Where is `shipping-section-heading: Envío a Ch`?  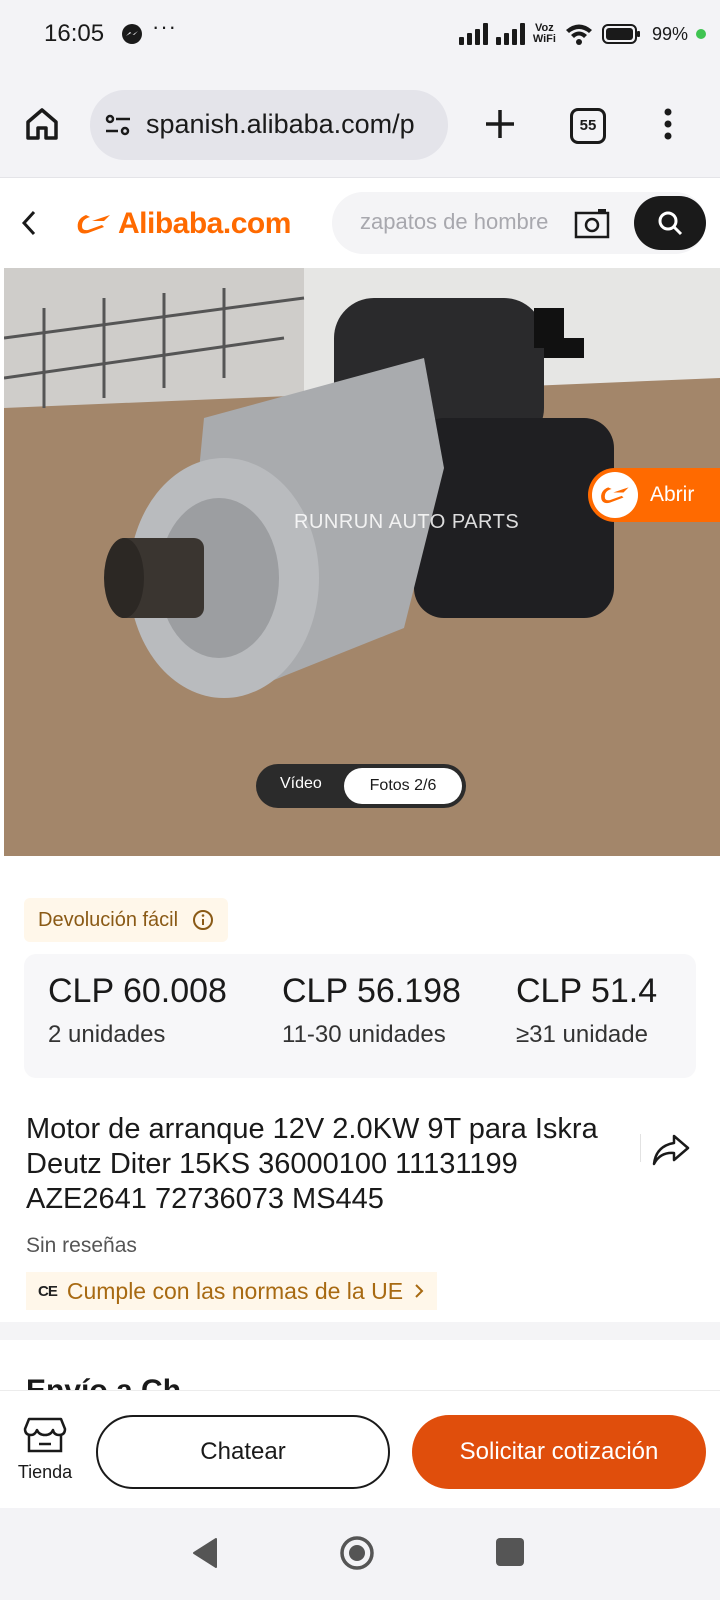 shipping-section-heading: Envío a Ch is located at coordinates (103, 1383).